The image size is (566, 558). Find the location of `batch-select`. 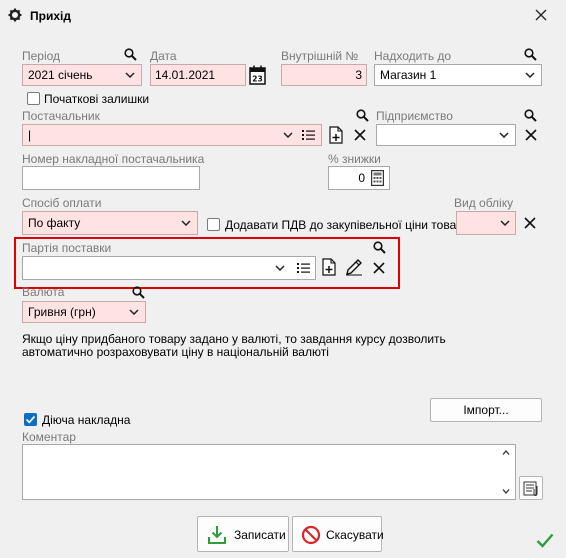

batch-select is located at coordinates (169, 268).